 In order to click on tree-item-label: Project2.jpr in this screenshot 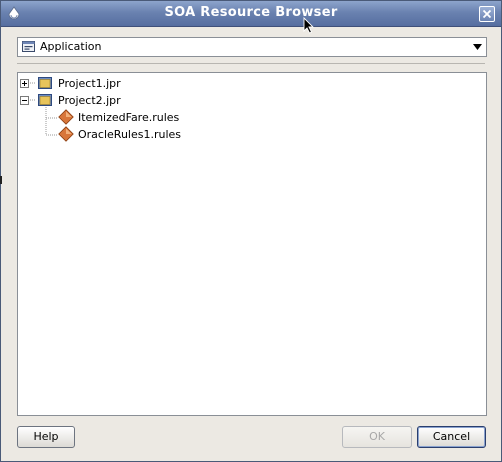, I will do `click(89, 100)`.